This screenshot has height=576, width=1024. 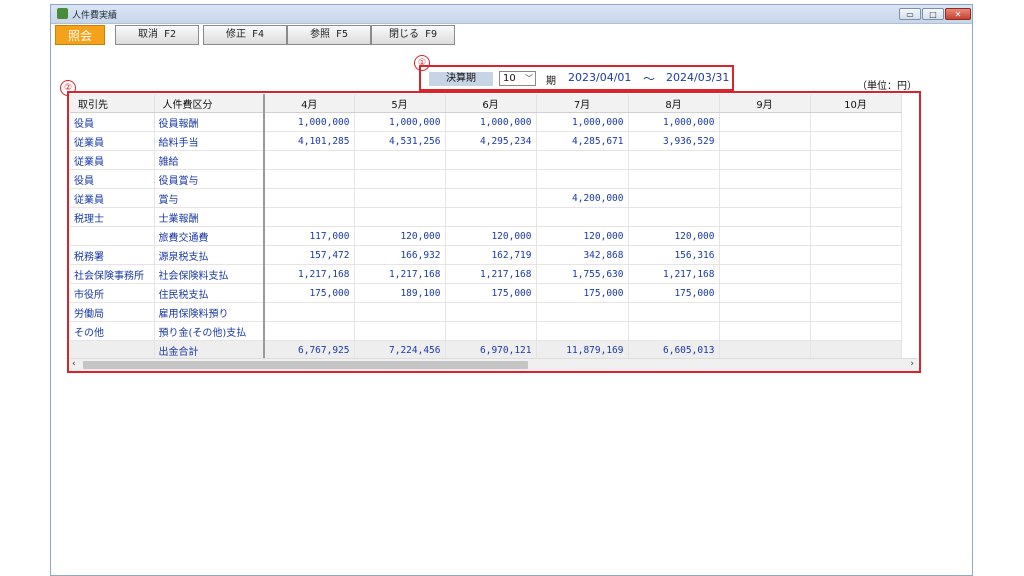 What do you see at coordinates (309, 103) in the screenshot?
I see `column-header: 4月` at bounding box center [309, 103].